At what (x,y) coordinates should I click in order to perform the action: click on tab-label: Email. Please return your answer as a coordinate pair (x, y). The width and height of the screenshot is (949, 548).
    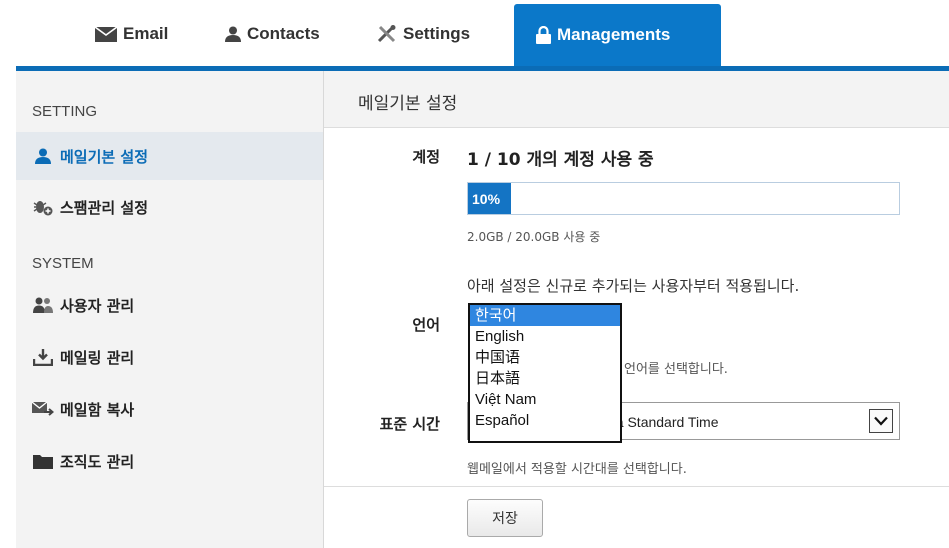
    Looking at the image, I should click on (146, 33).